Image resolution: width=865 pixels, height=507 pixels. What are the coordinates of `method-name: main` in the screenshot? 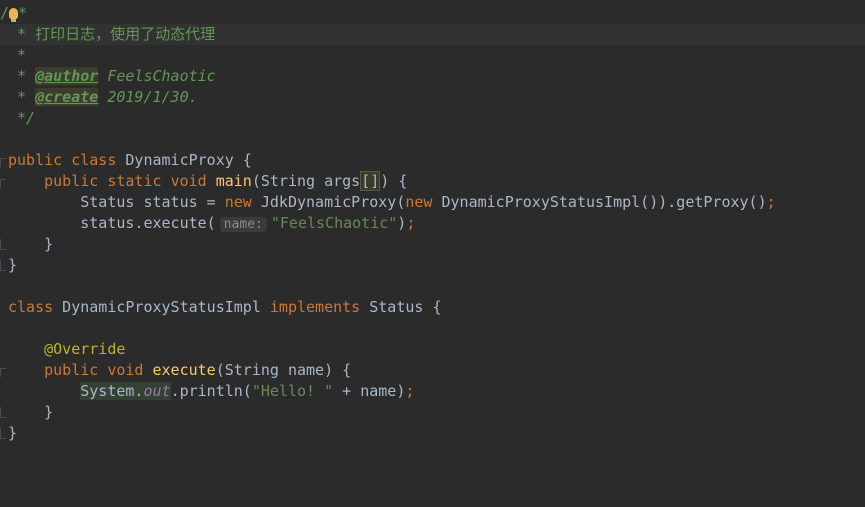 It's located at (233, 181).